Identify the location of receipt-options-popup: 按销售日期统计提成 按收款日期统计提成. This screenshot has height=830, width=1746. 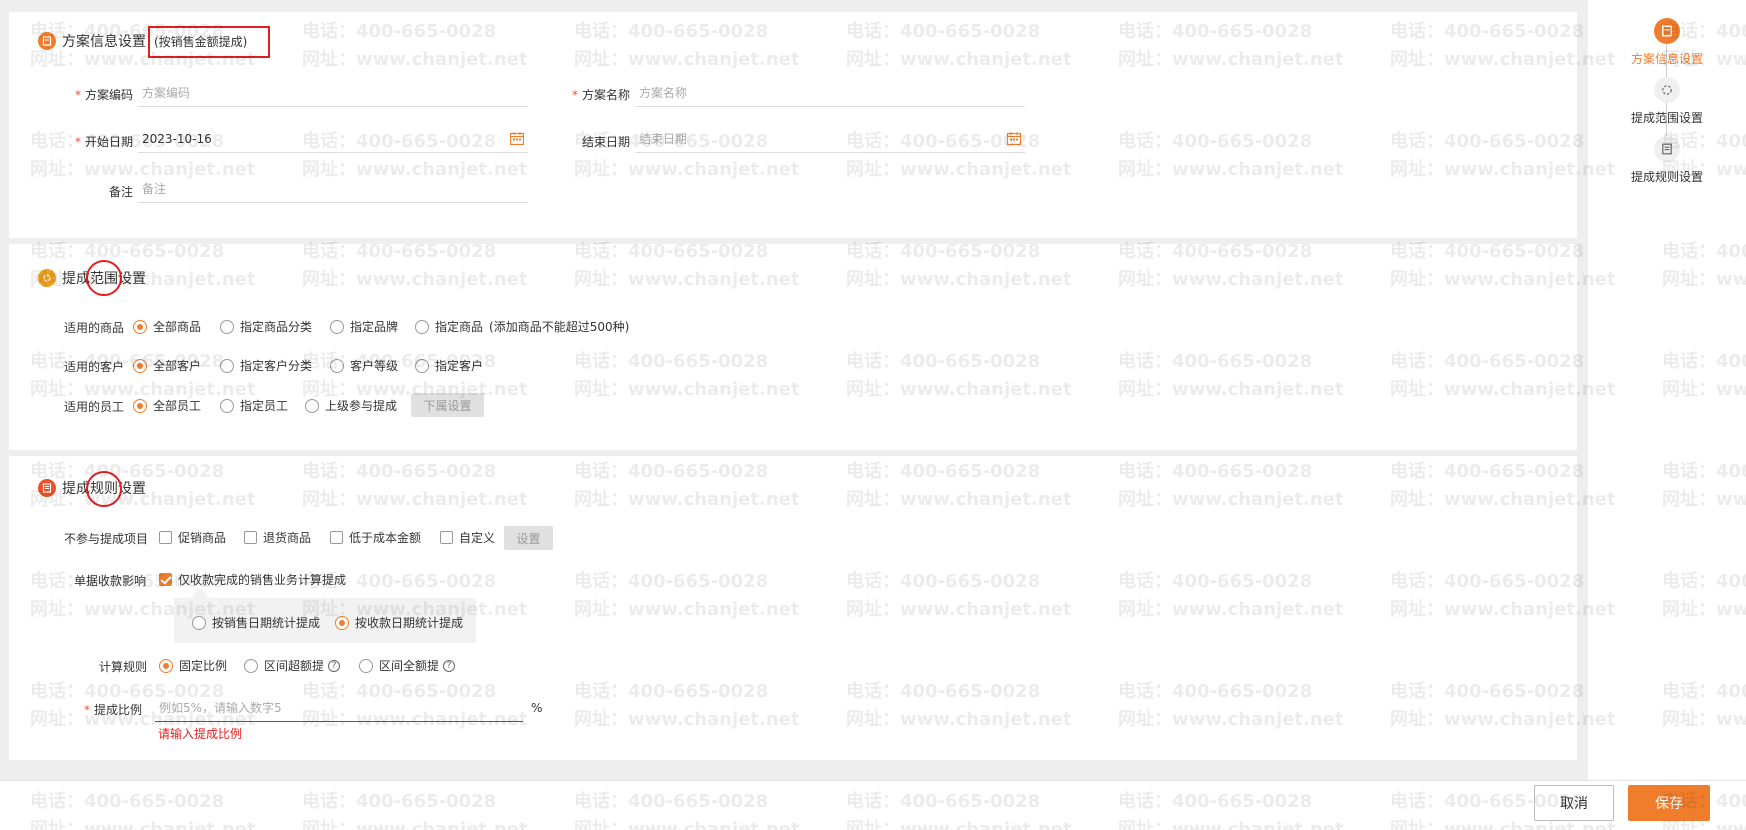
(325, 620).